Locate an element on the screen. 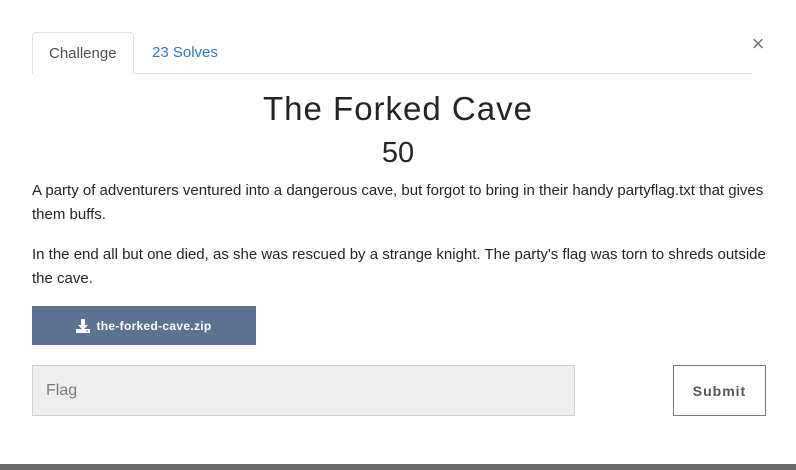  challenge-value: 50 is located at coordinates (398, 153).